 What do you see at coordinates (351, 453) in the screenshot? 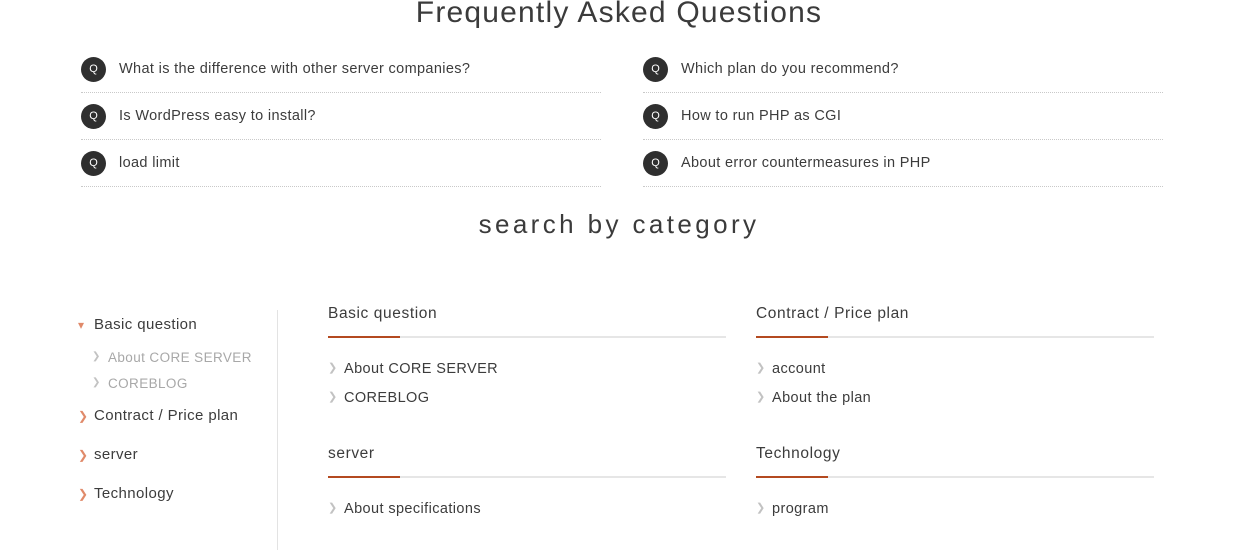
I see `category-heading: server` at bounding box center [351, 453].